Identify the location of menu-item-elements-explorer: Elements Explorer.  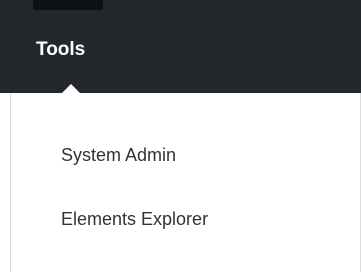
(134, 219).